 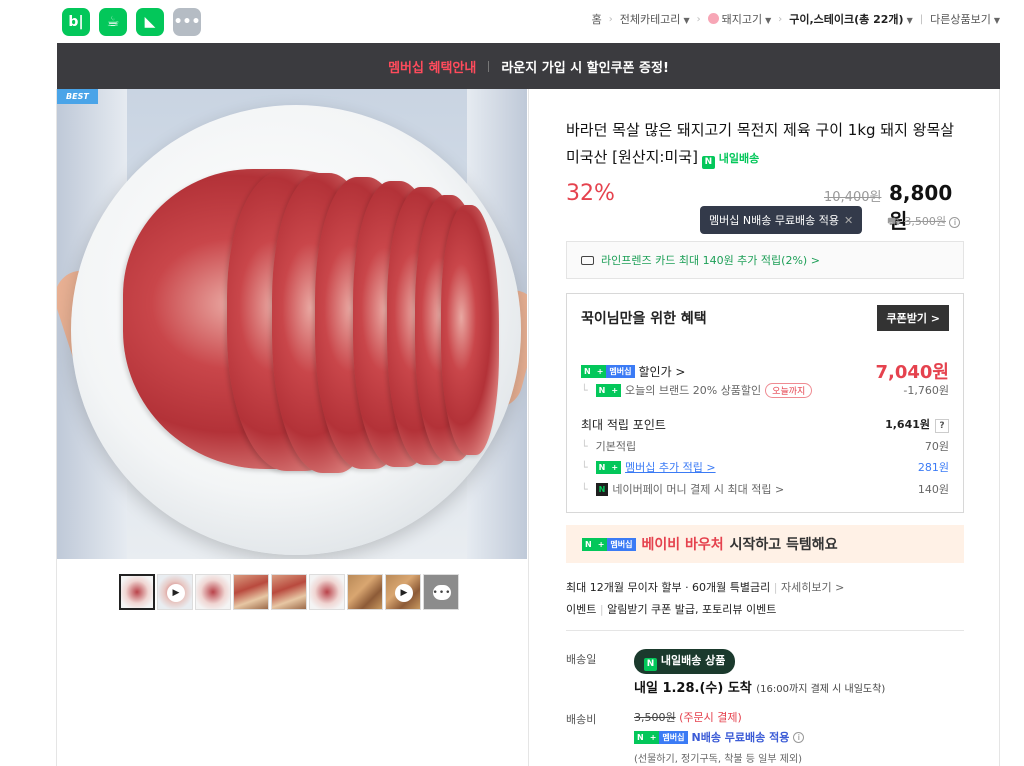 What do you see at coordinates (590, 193) in the screenshot?
I see `discount-rate: 32%` at bounding box center [590, 193].